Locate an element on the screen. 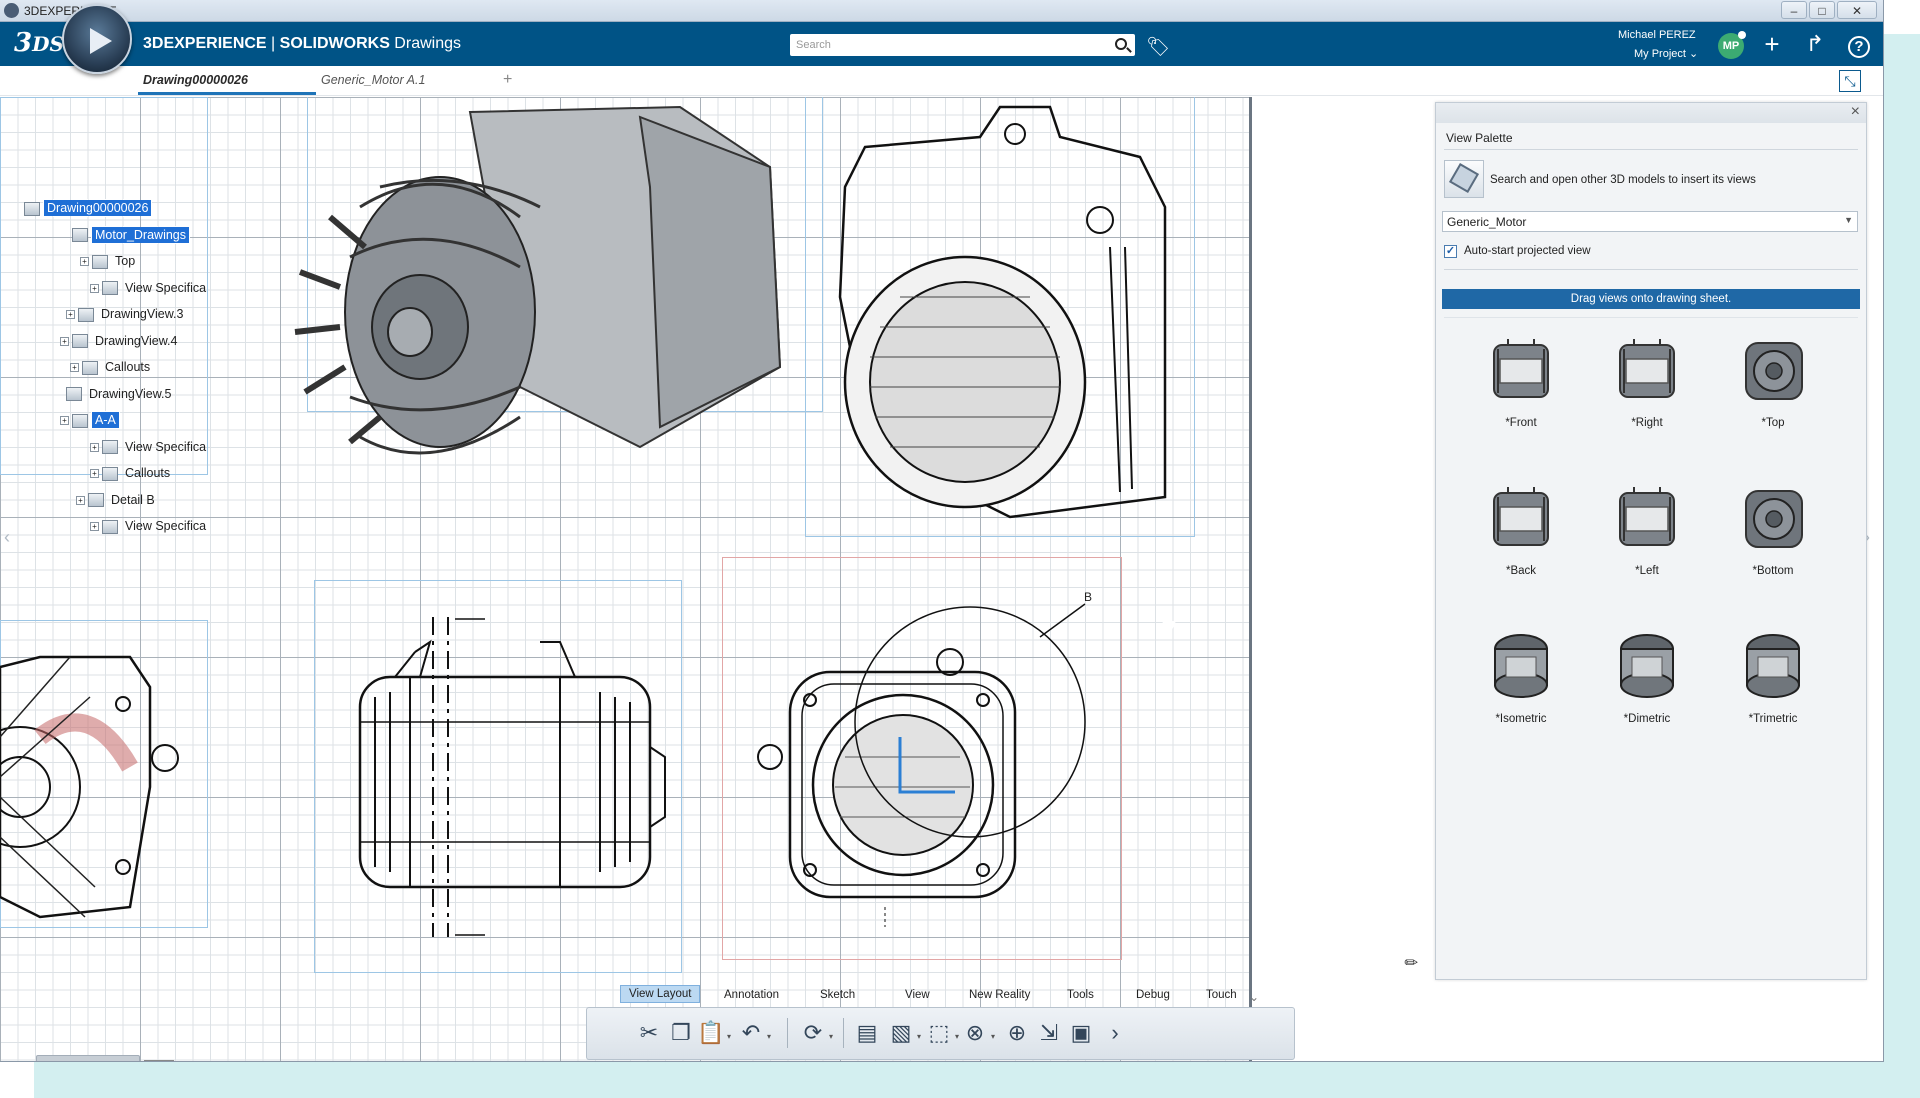  open-model-icon is located at coordinates (1464, 179).